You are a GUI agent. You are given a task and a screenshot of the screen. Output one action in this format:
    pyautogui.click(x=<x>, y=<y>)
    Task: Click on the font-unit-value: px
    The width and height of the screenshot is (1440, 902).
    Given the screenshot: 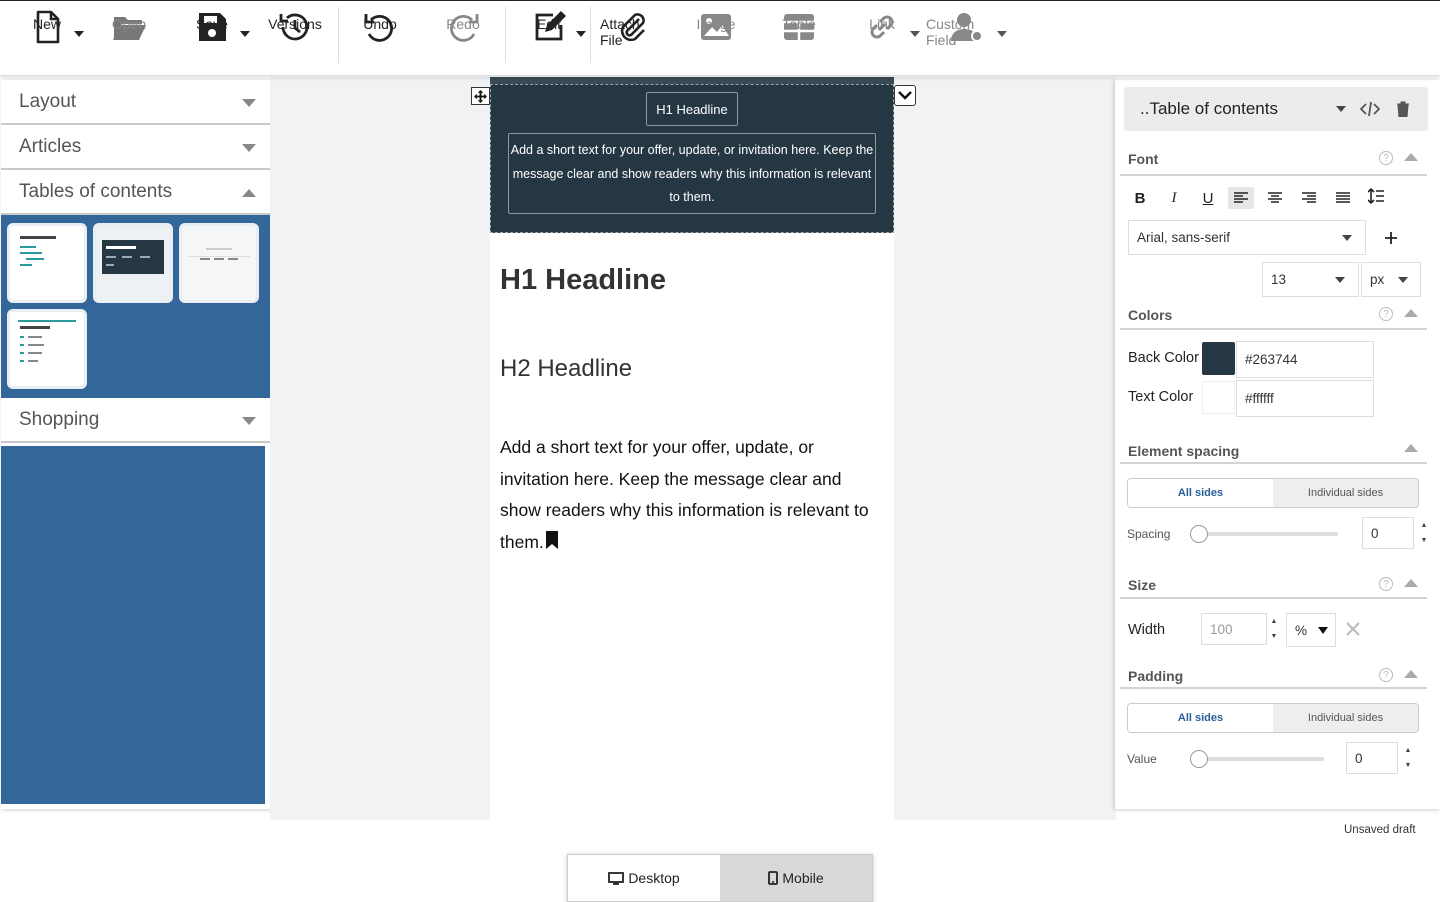 What is the action you would take?
    pyautogui.click(x=1377, y=279)
    